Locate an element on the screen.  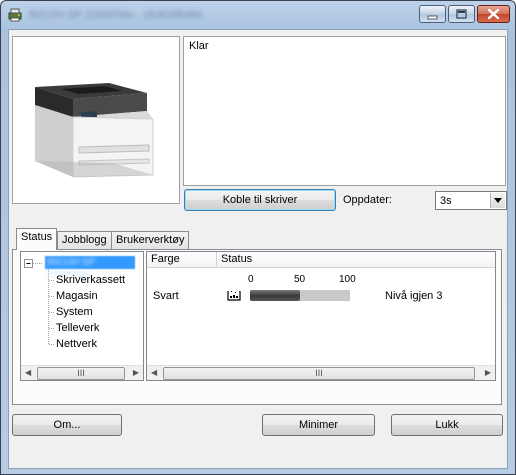
tab-status: Status is located at coordinates (37, 239).